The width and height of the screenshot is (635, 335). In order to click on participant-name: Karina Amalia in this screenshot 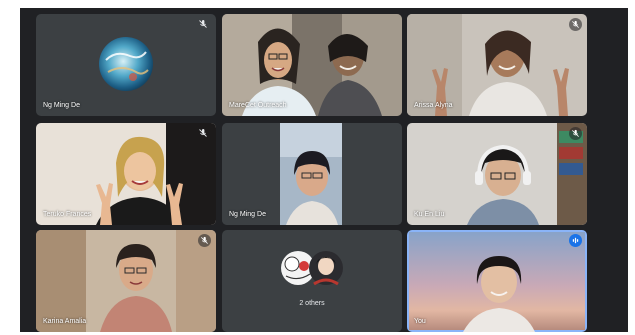, I will do `click(65, 321)`.